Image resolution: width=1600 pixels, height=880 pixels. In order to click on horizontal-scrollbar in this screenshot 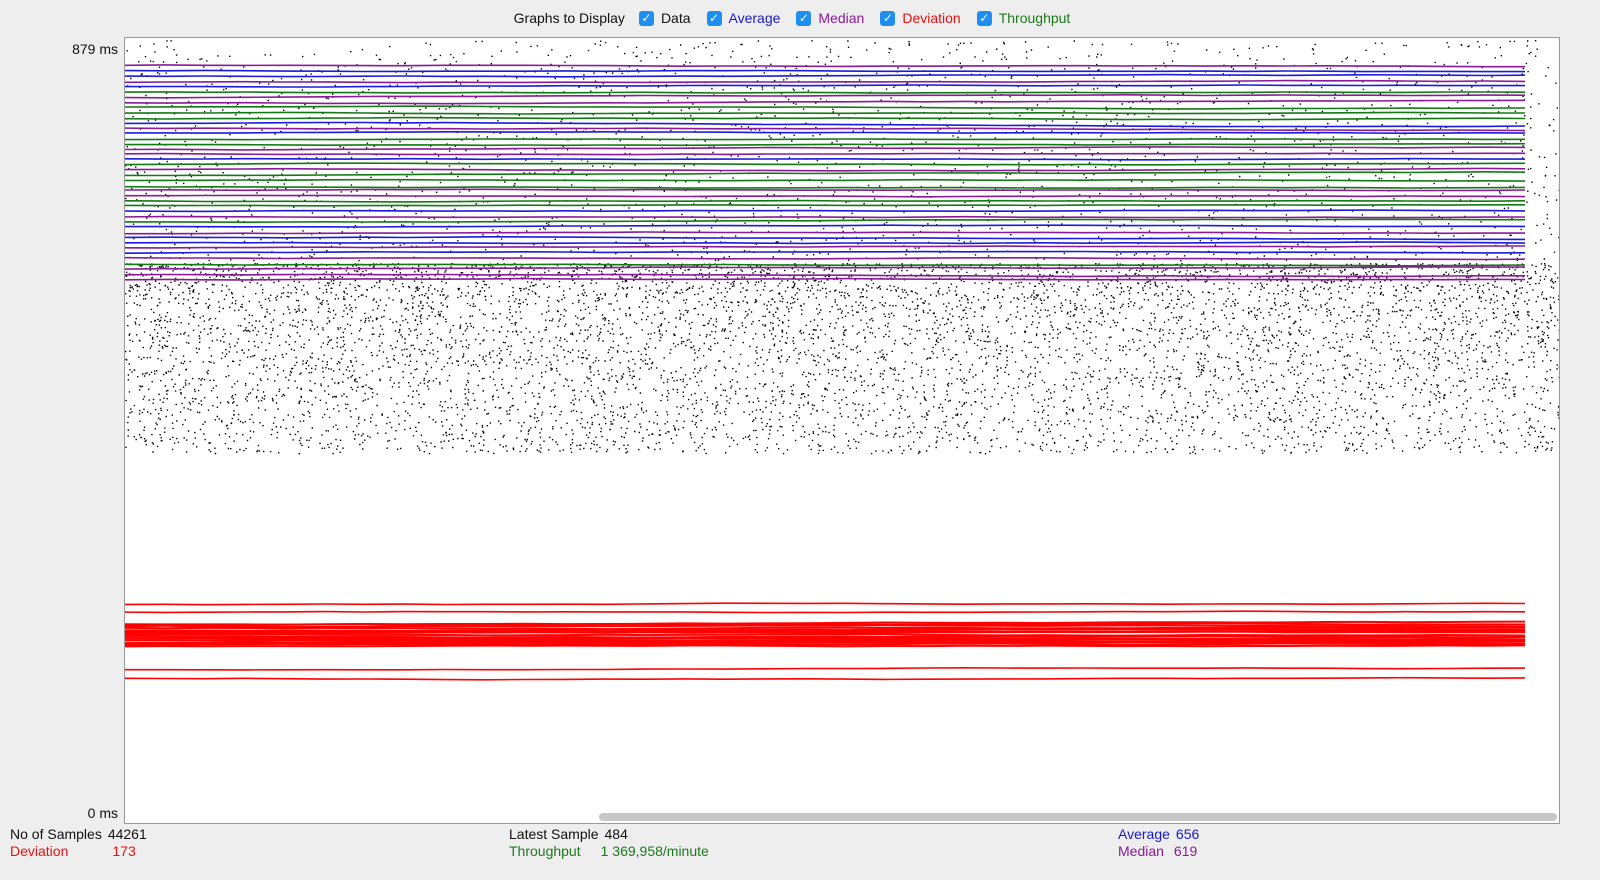, I will do `click(842, 817)`.